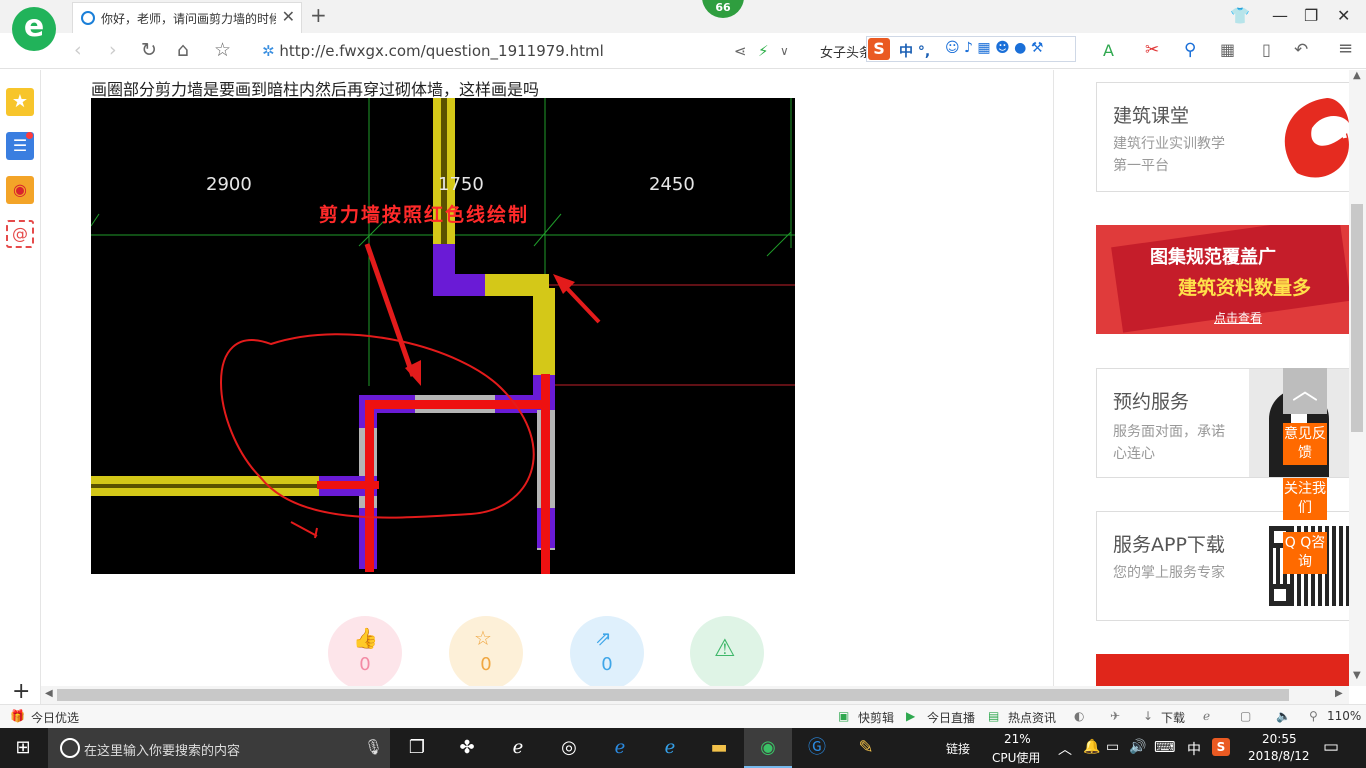  I want to click on bottom-banner, so click(1222, 670).